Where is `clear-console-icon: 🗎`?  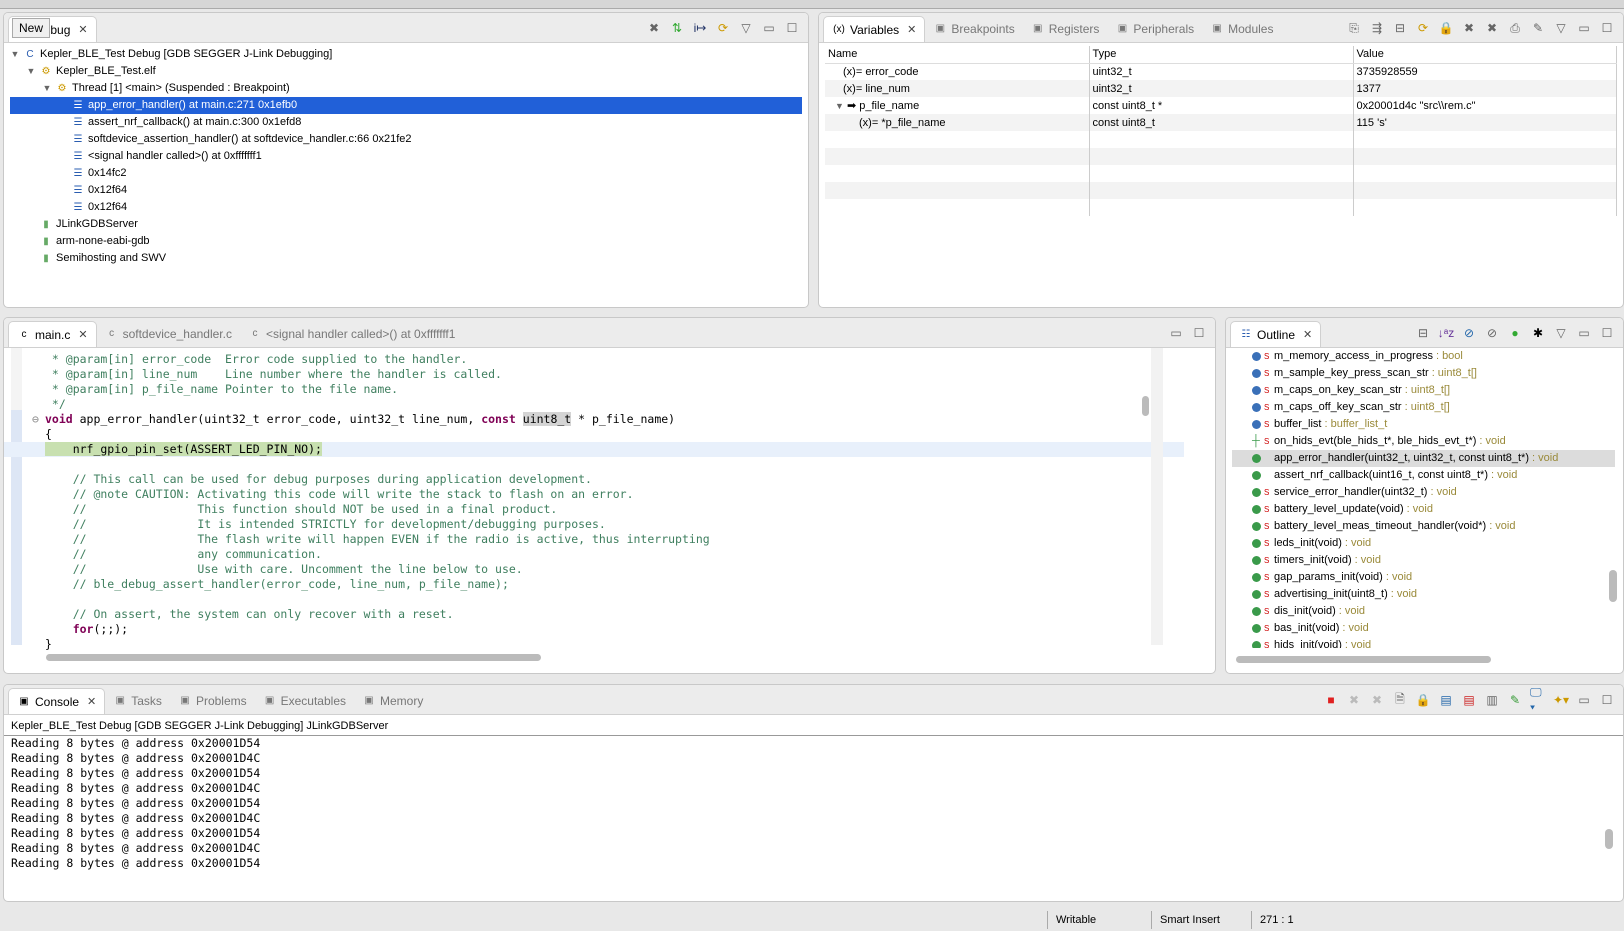
clear-console-icon: 🗎 is located at coordinates (1400, 700).